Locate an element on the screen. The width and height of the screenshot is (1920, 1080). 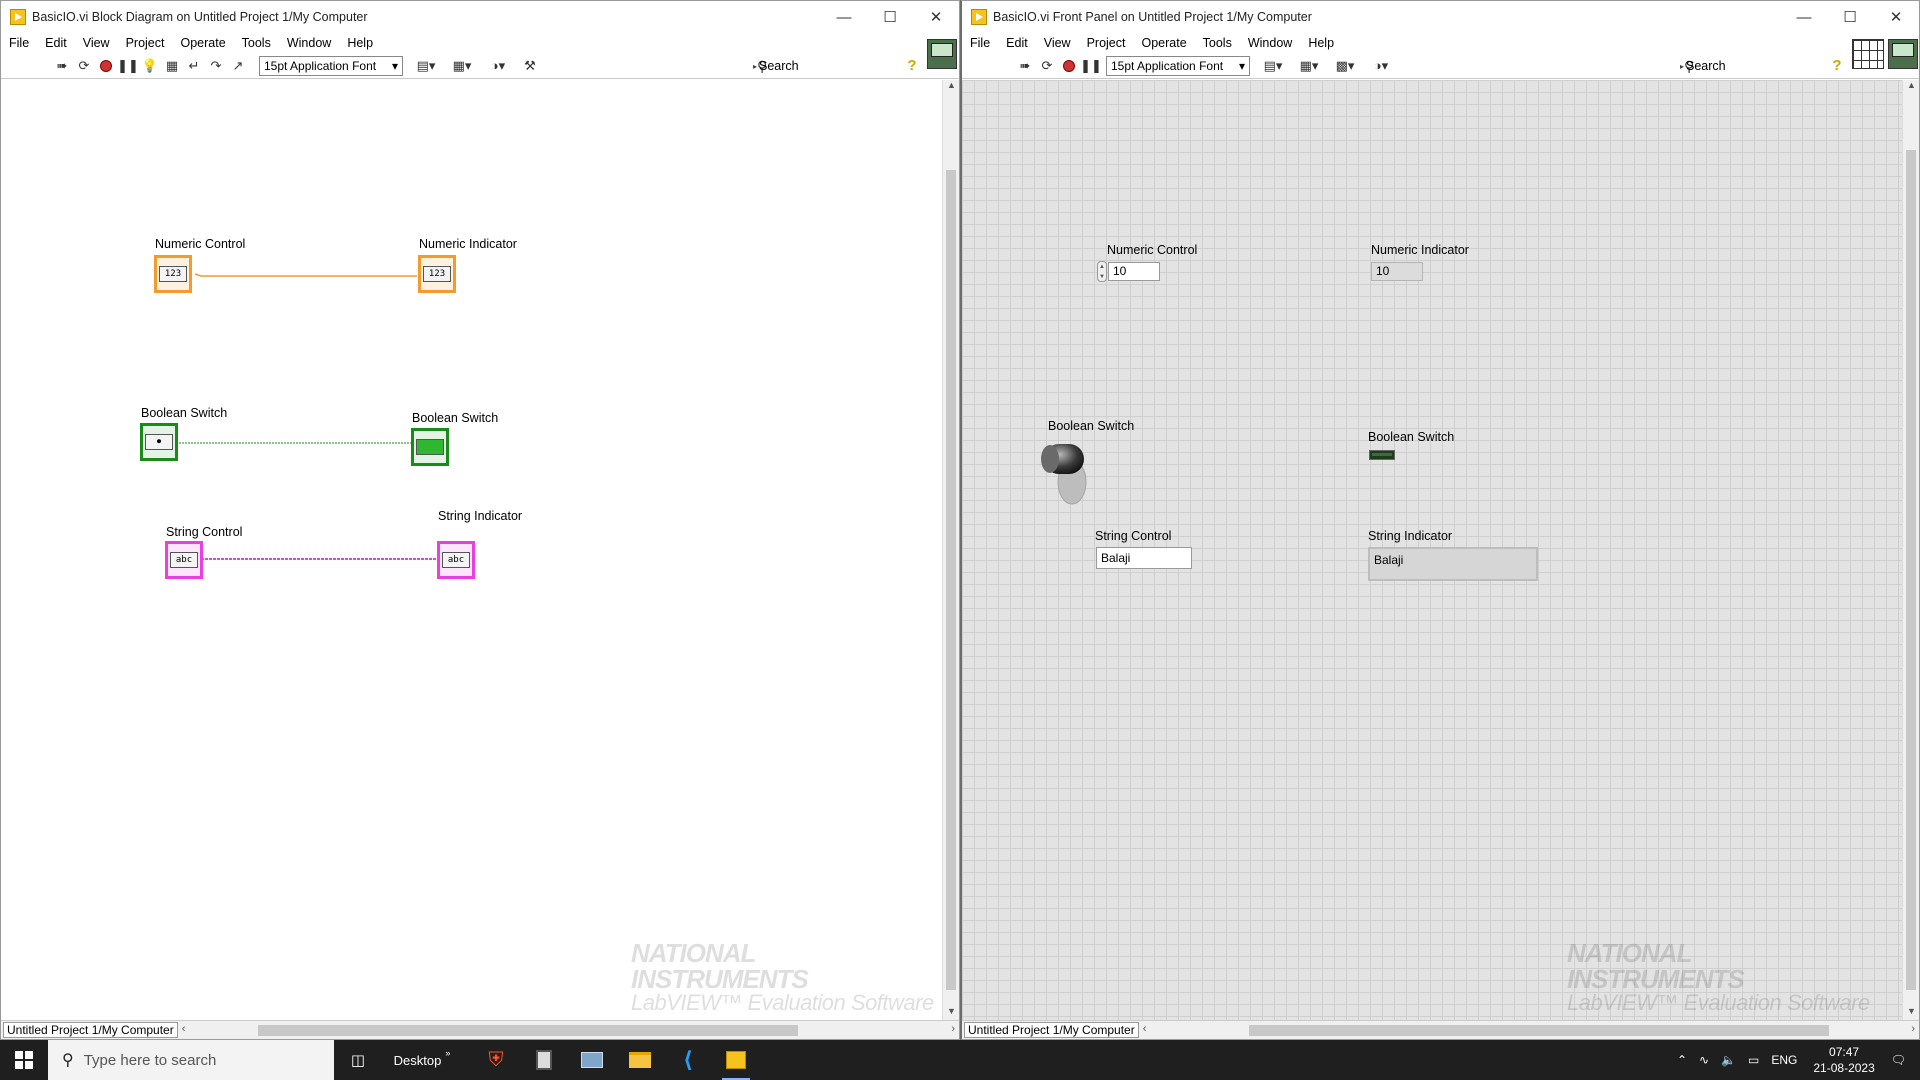
start-button is located at coordinates (24, 1060).